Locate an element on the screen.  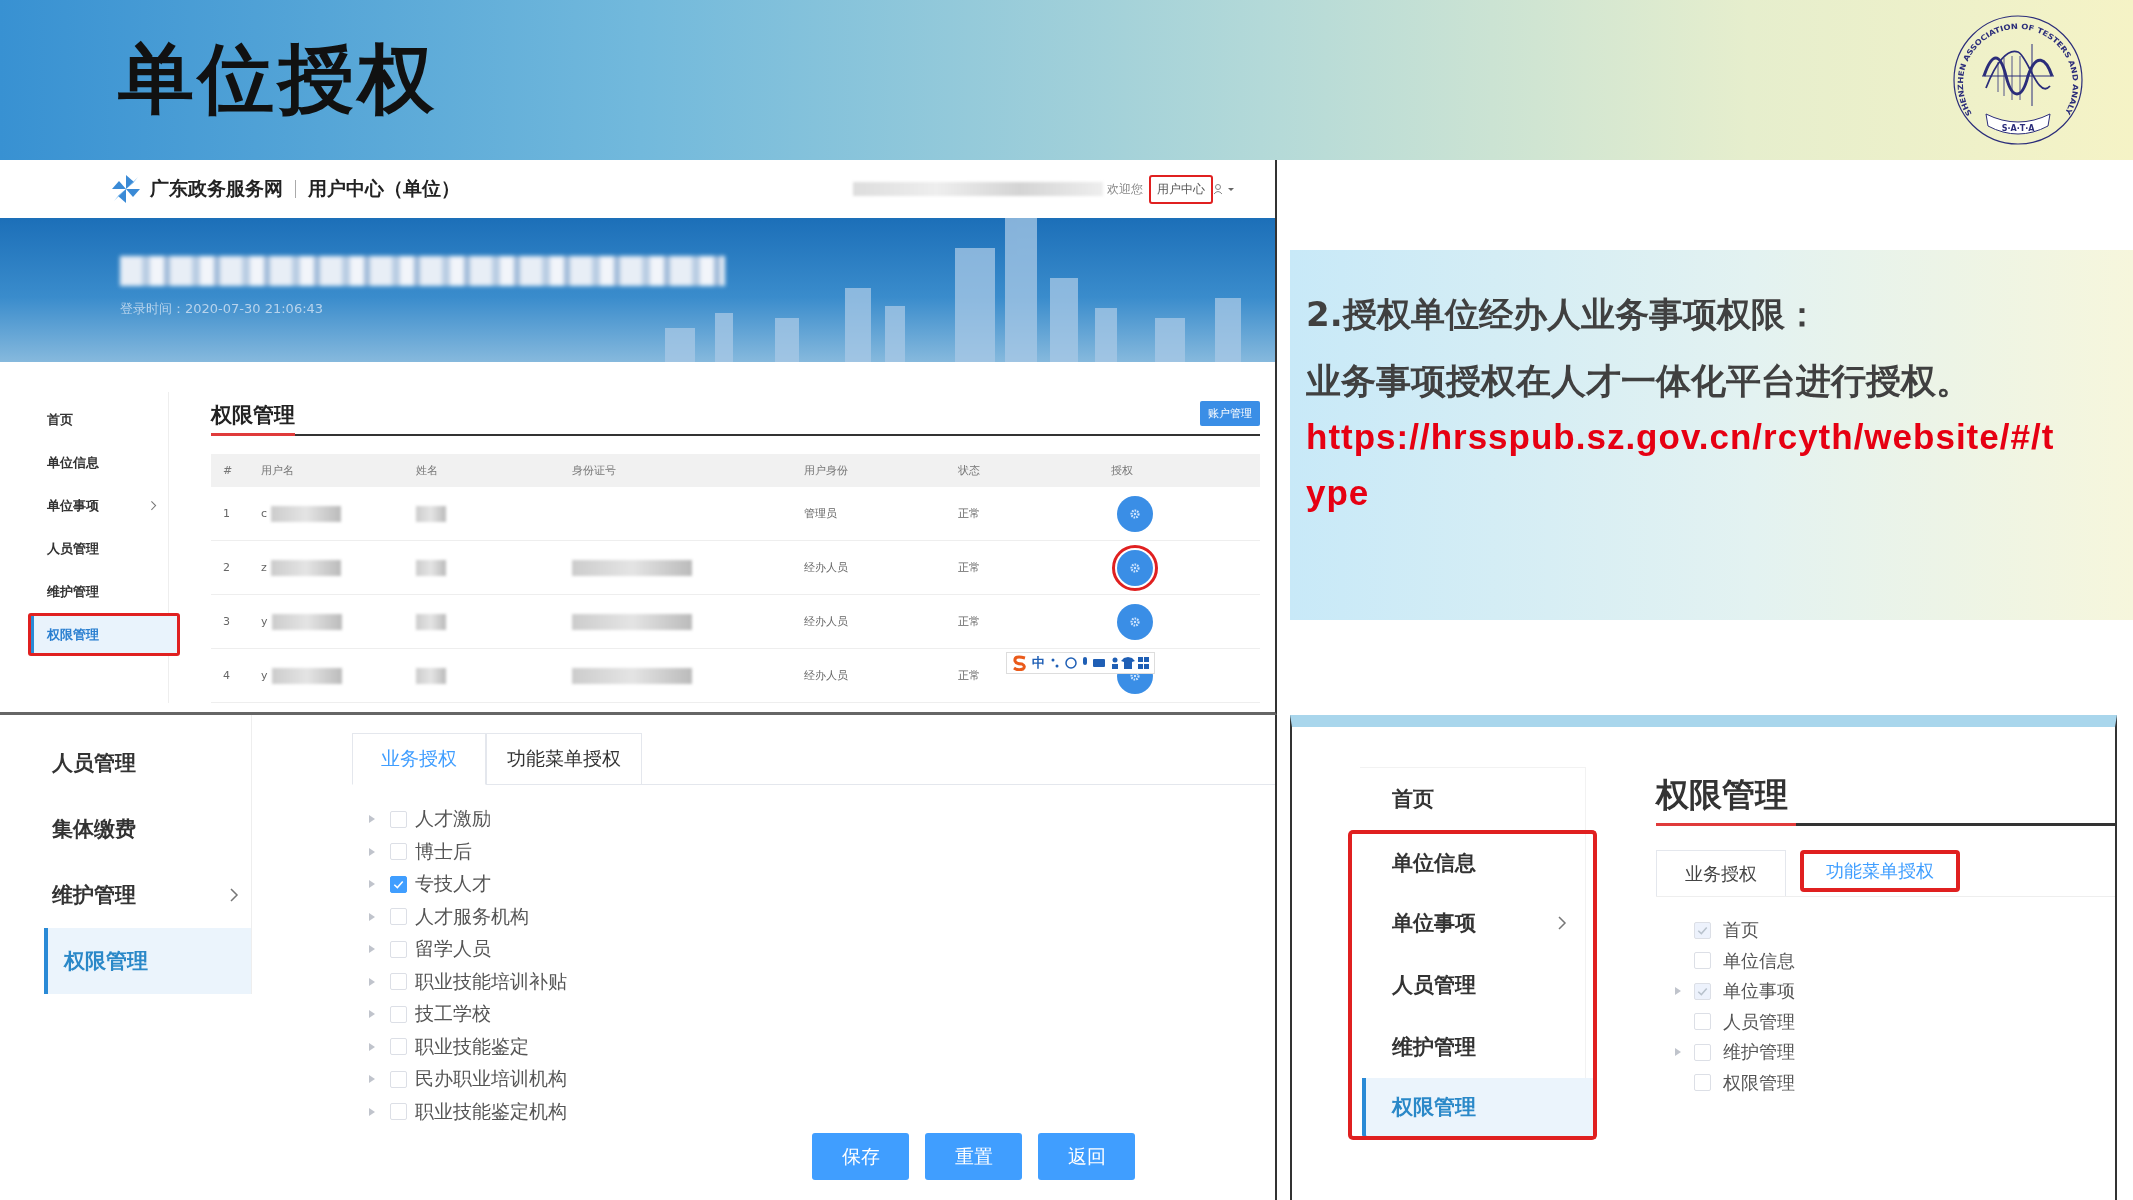
user-center-link: 用户中心 is located at coordinates (1181, 189).